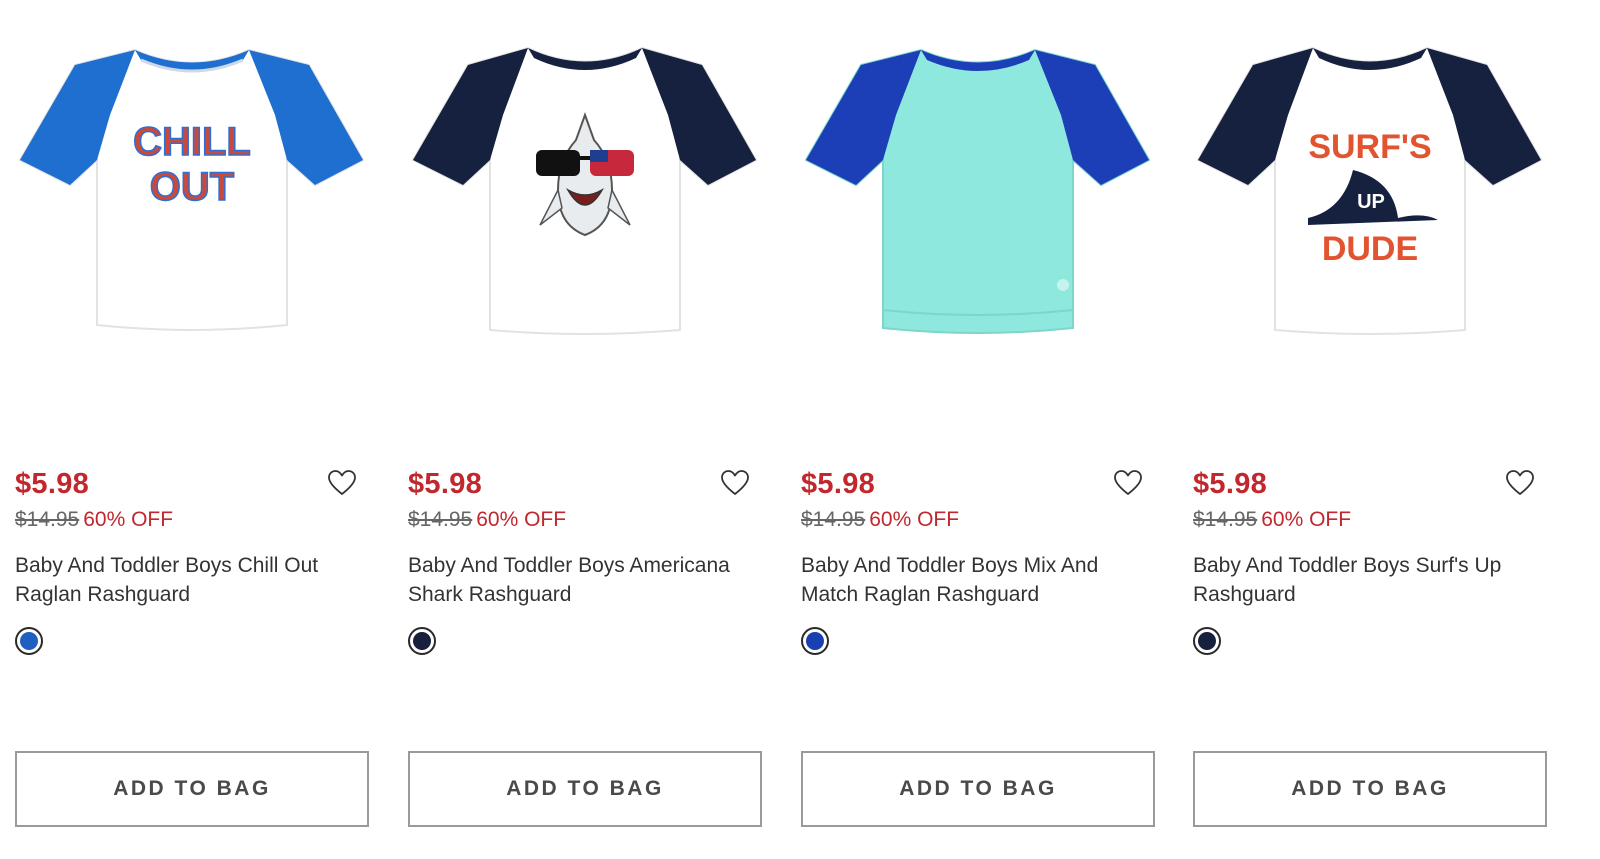 The width and height of the screenshot is (1600, 859). I want to click on product-image: CHILL OUT, so click(192, 220).